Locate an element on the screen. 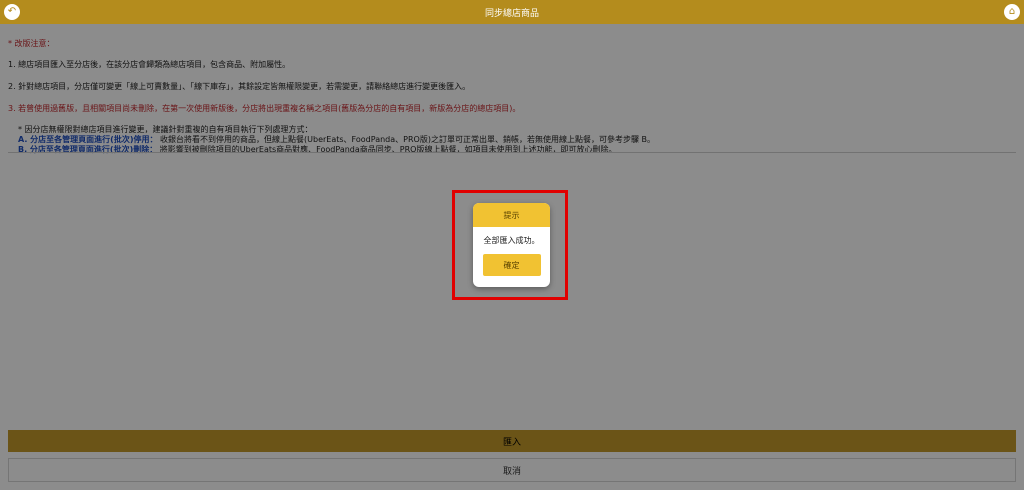 This screenshot has width=1024, height=490. alert-dialog: 提示 全部匯入成功。 確定 is located at coordinates (511, 245).